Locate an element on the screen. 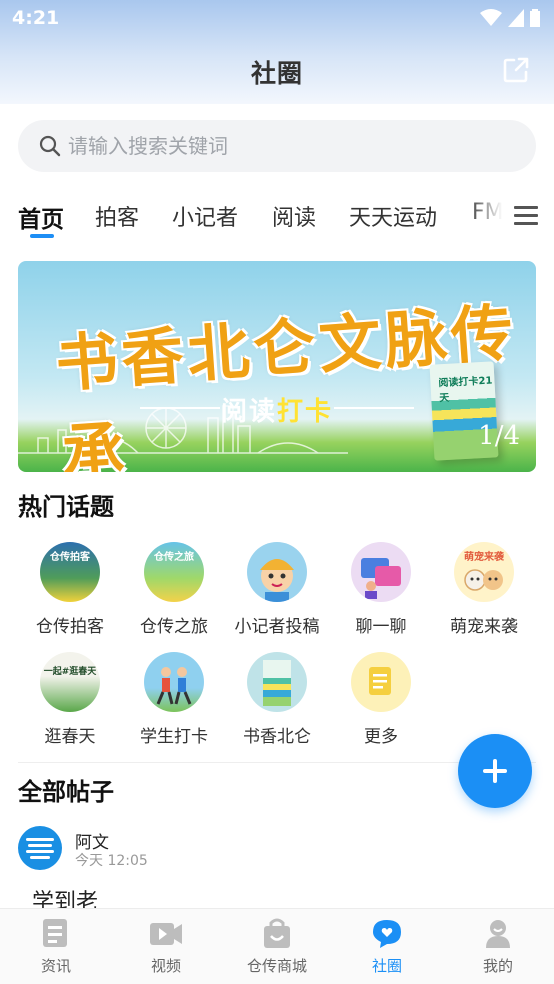 The image size is (554, 984). topic-bookish-beilun: 书香北仑 is located at coordinates (277, 699).